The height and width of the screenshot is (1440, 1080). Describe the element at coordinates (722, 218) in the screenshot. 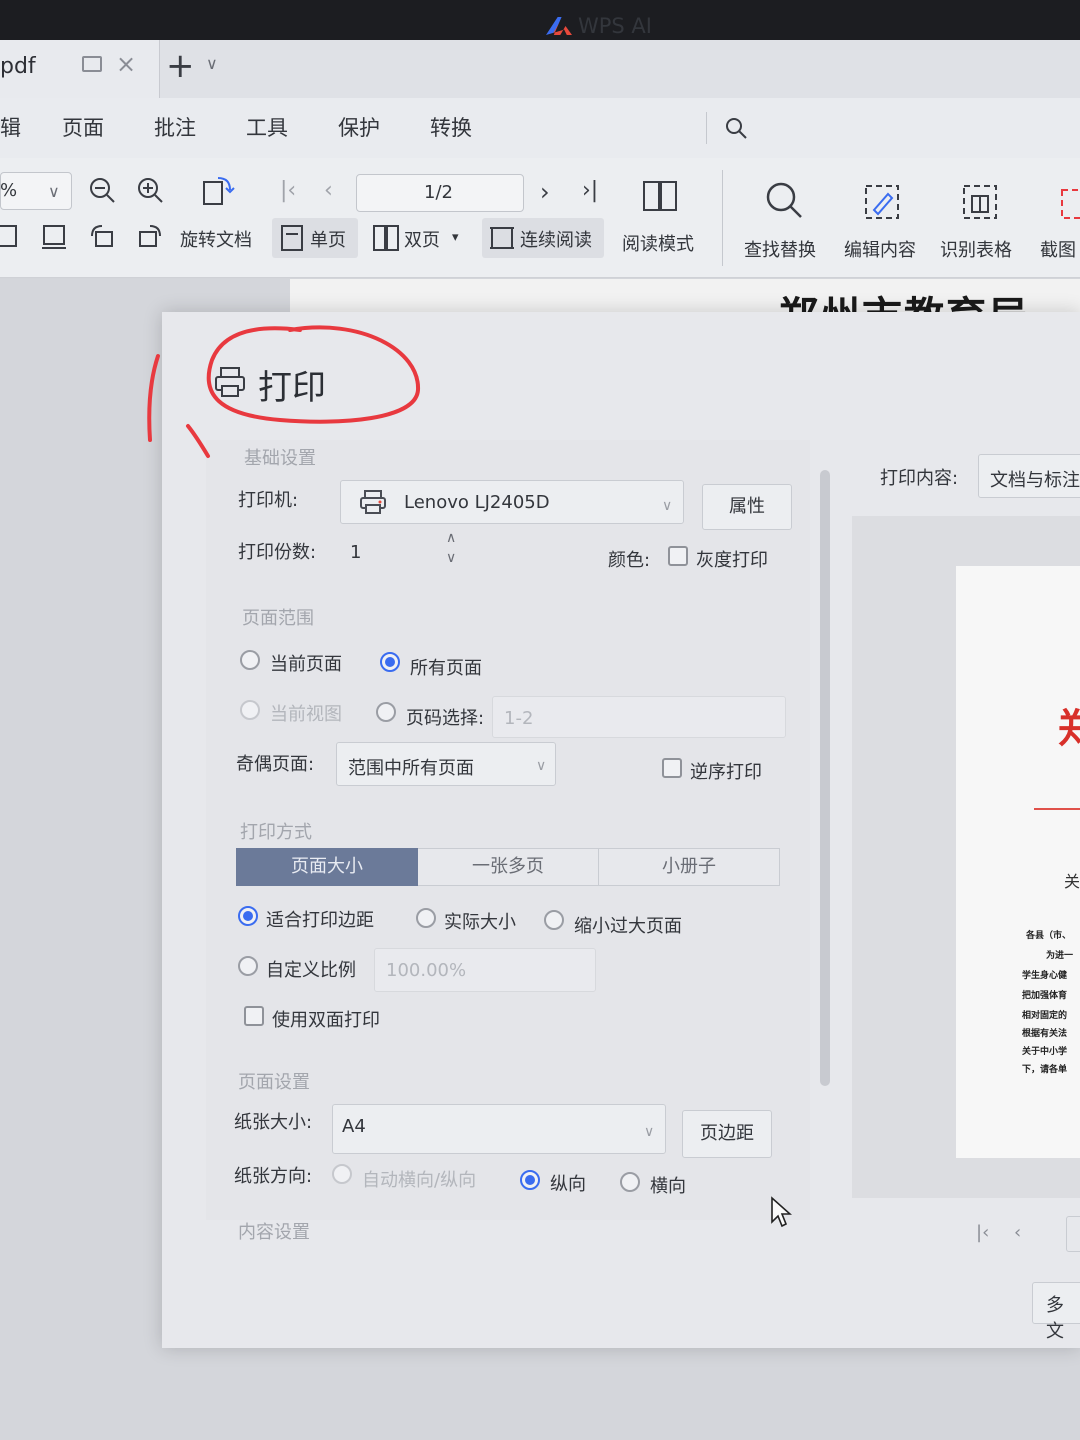

I see `toolbar-divider` at that location.